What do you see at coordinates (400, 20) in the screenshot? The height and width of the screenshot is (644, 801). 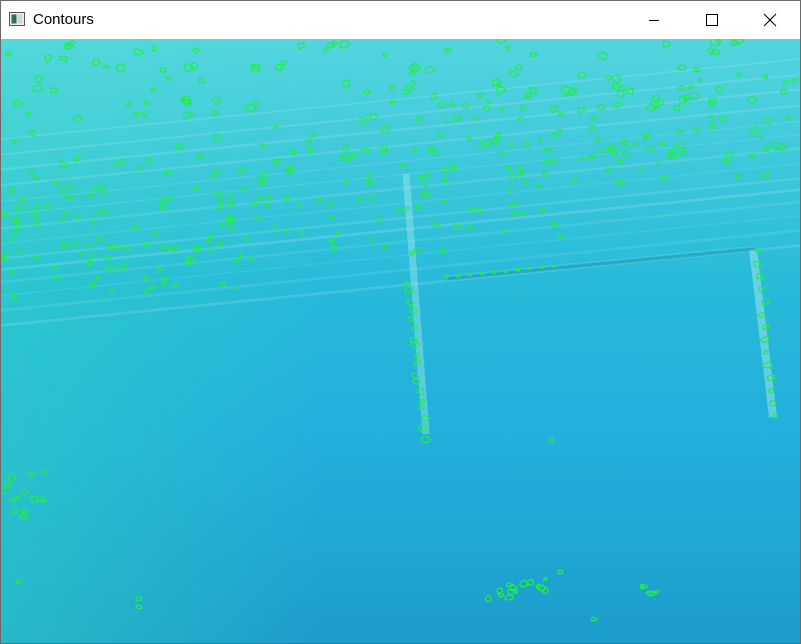 I see `title-bar: Contours` at bounding box center [400, 20].